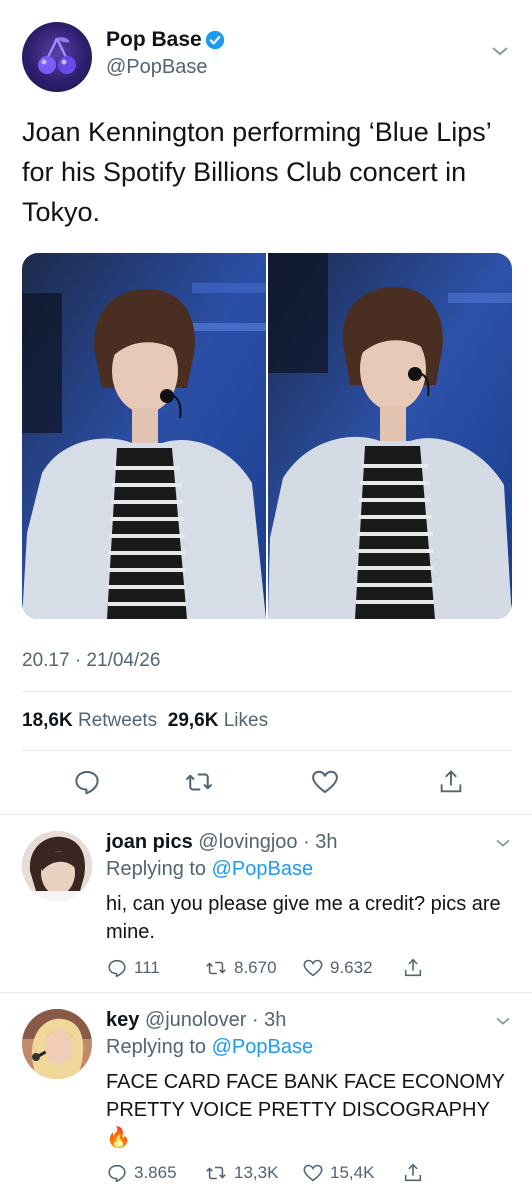 The image size is (532, 1200). I want to click on reply-author-name: key, so click(122, 1020).